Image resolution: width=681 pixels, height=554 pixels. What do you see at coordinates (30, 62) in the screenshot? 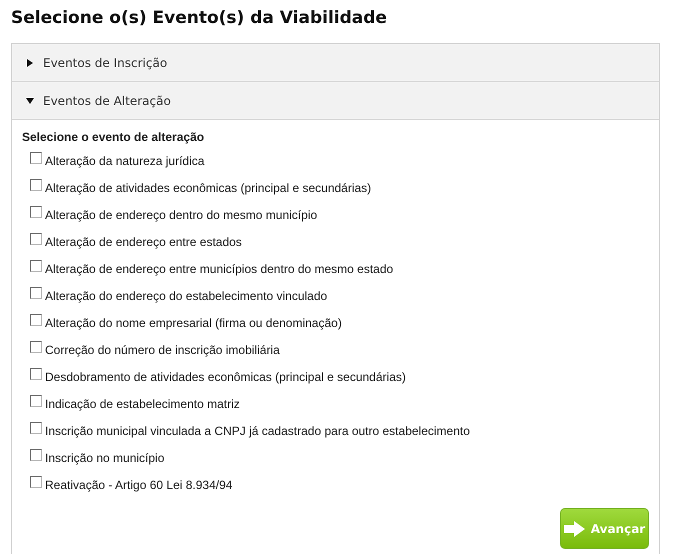
I see `caret-right-icon` at bounding box center [30, 62].